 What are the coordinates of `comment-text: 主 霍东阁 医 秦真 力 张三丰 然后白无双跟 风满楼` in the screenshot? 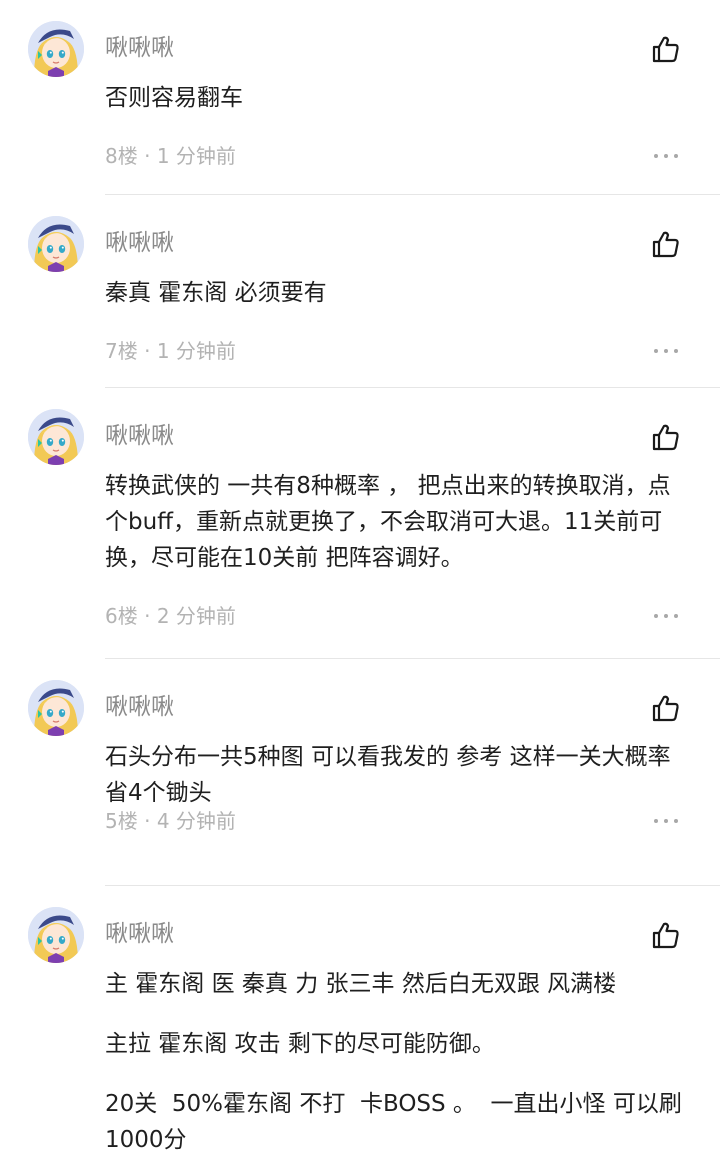 It's located at (361, 984).